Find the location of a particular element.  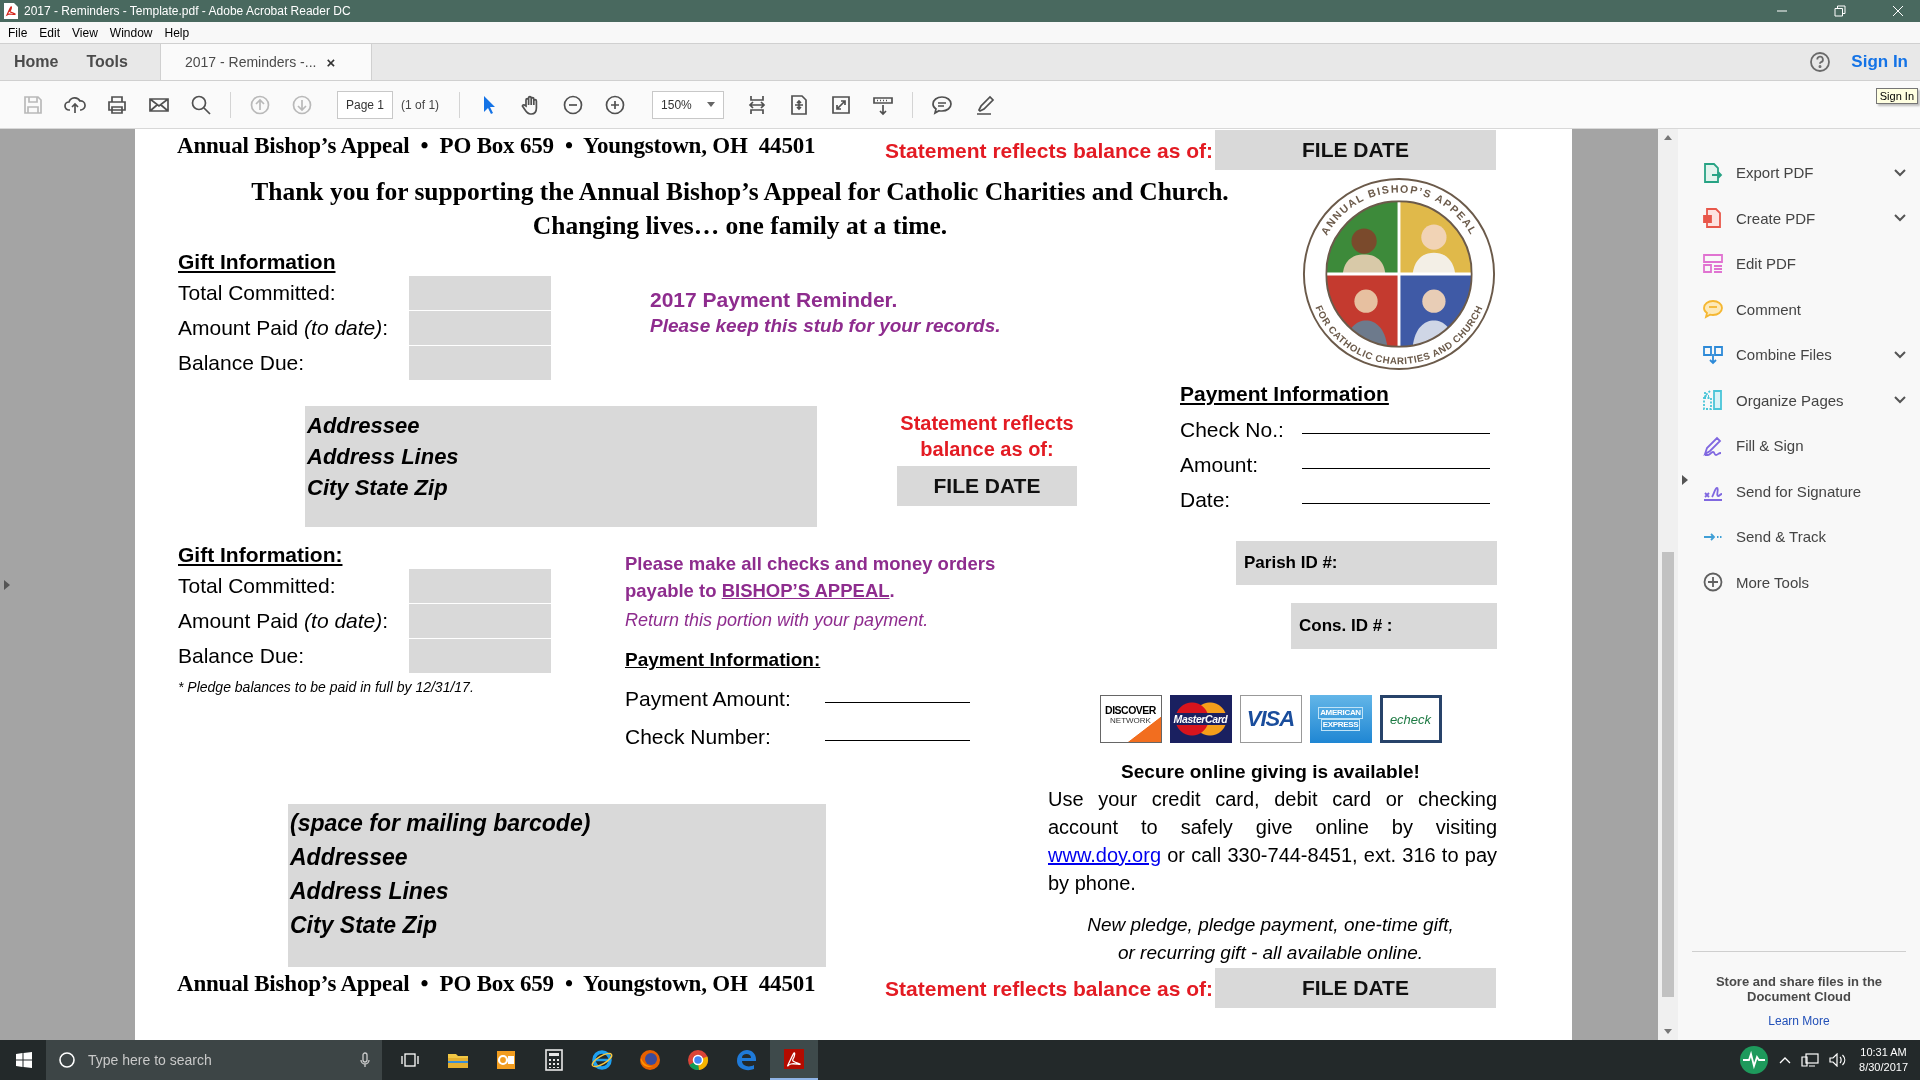

thank-you-line: Thank you for supporting the Annual Bishop’s Appeal for Catholic Charities and Church. is located at coordinates (740, 192).